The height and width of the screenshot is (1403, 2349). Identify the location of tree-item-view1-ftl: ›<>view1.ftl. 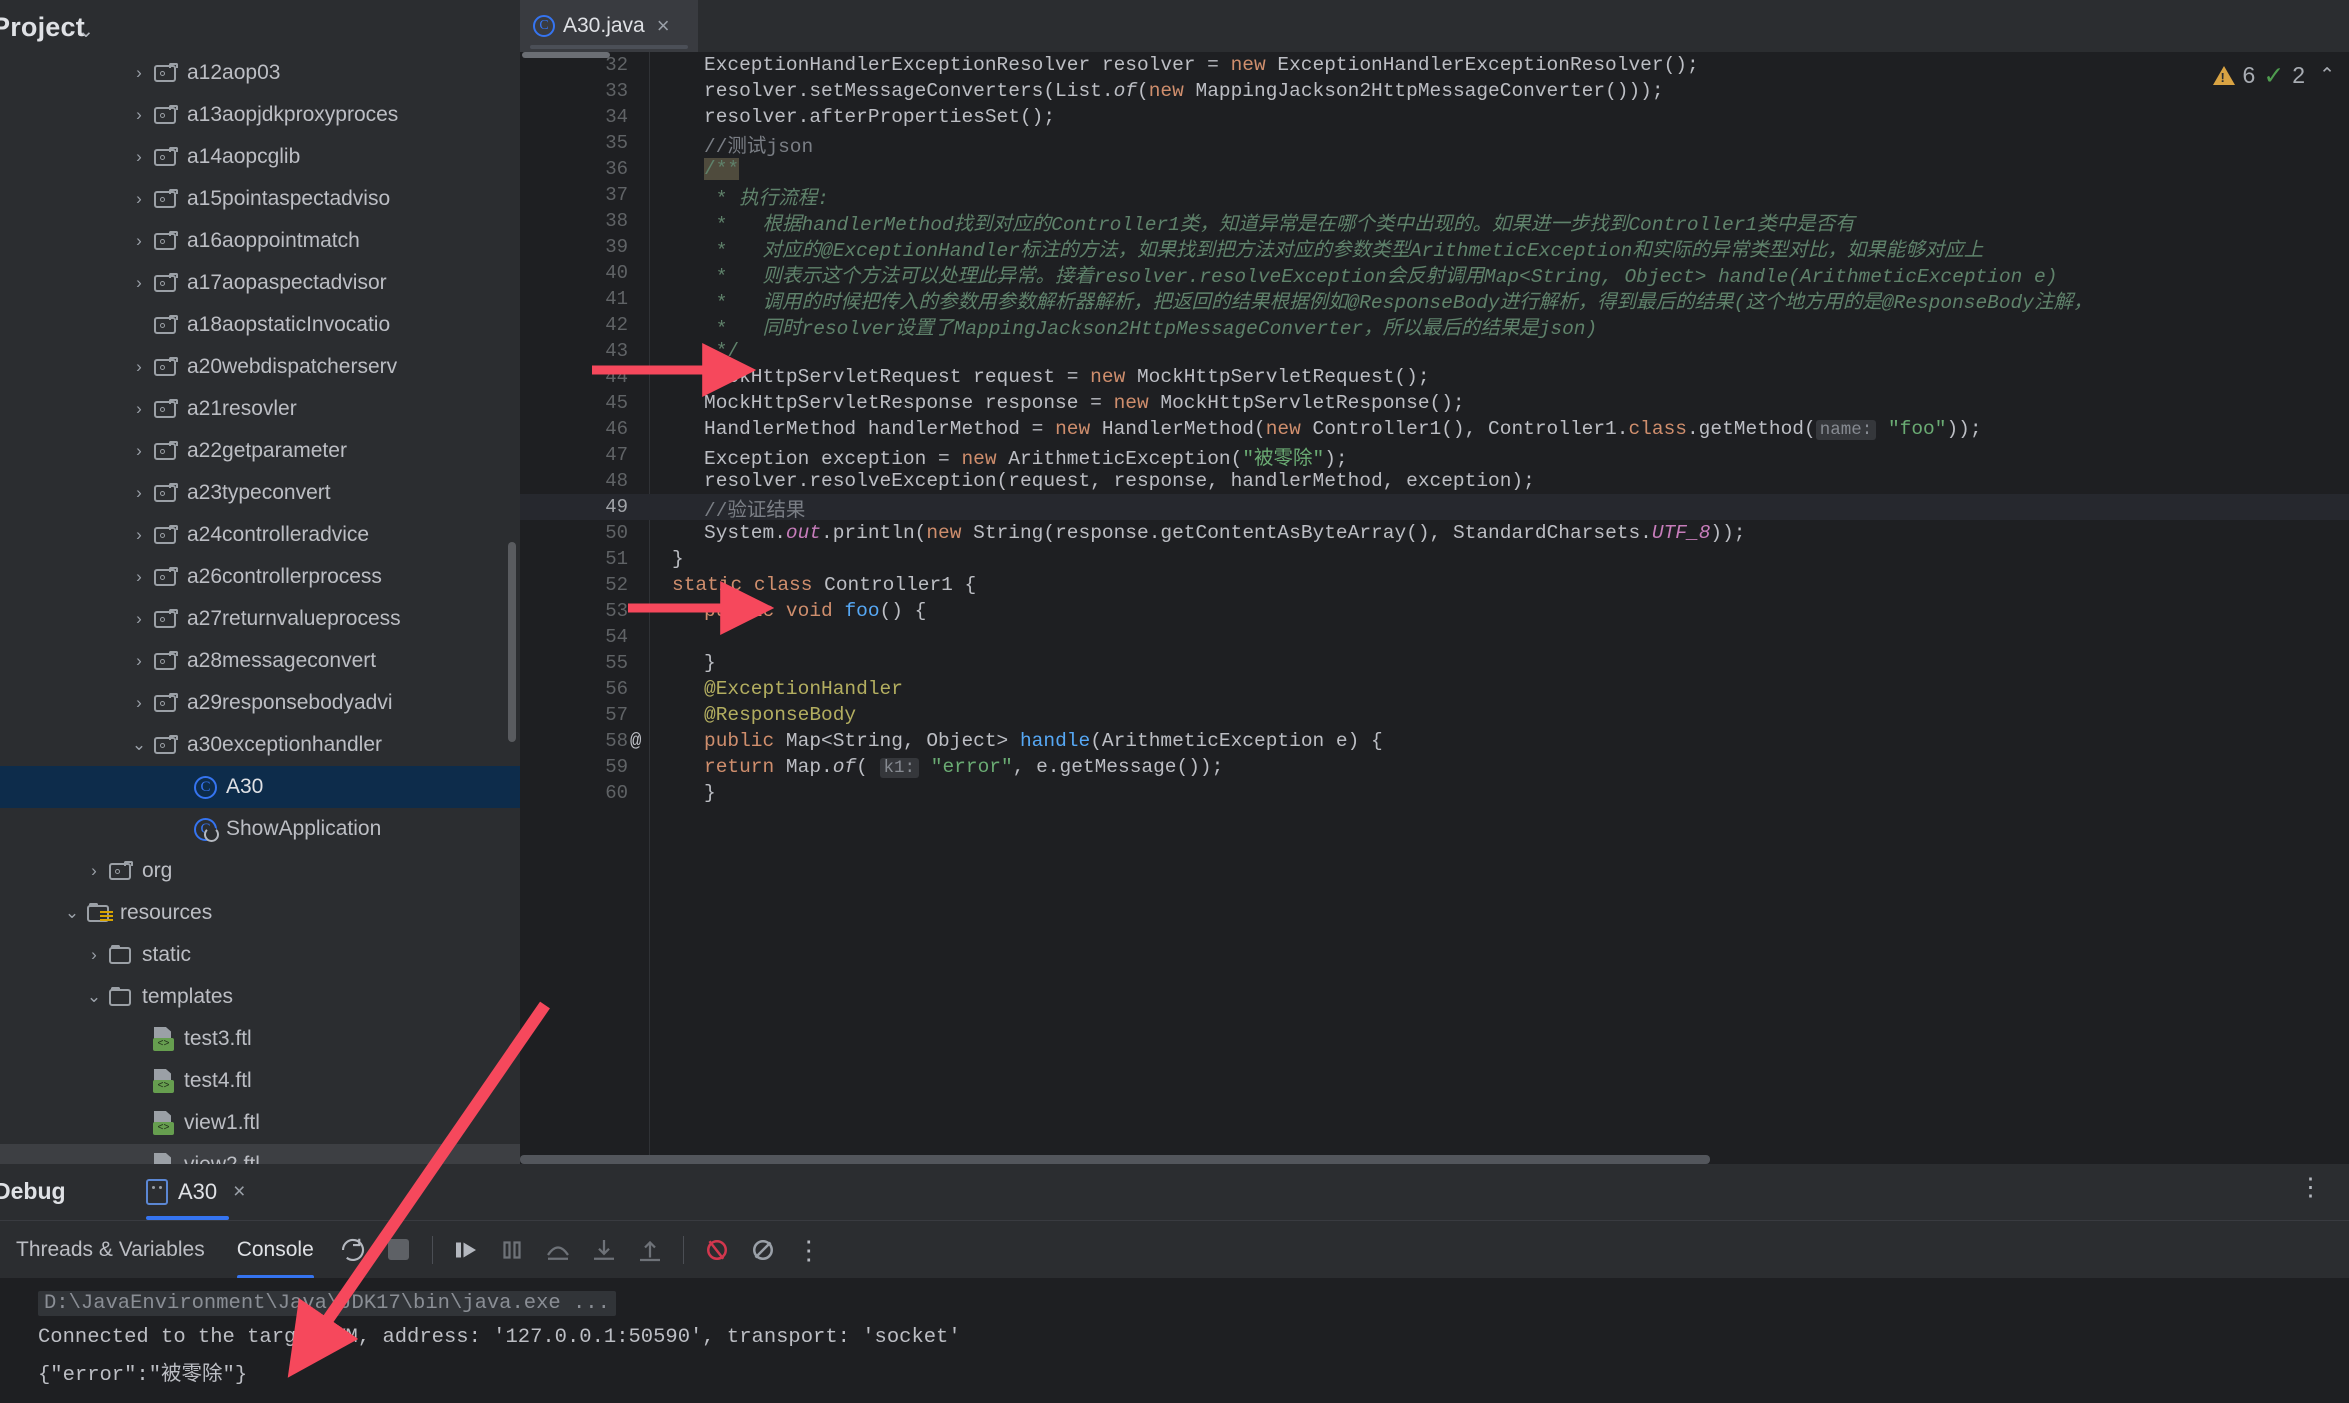
(260, 1123).